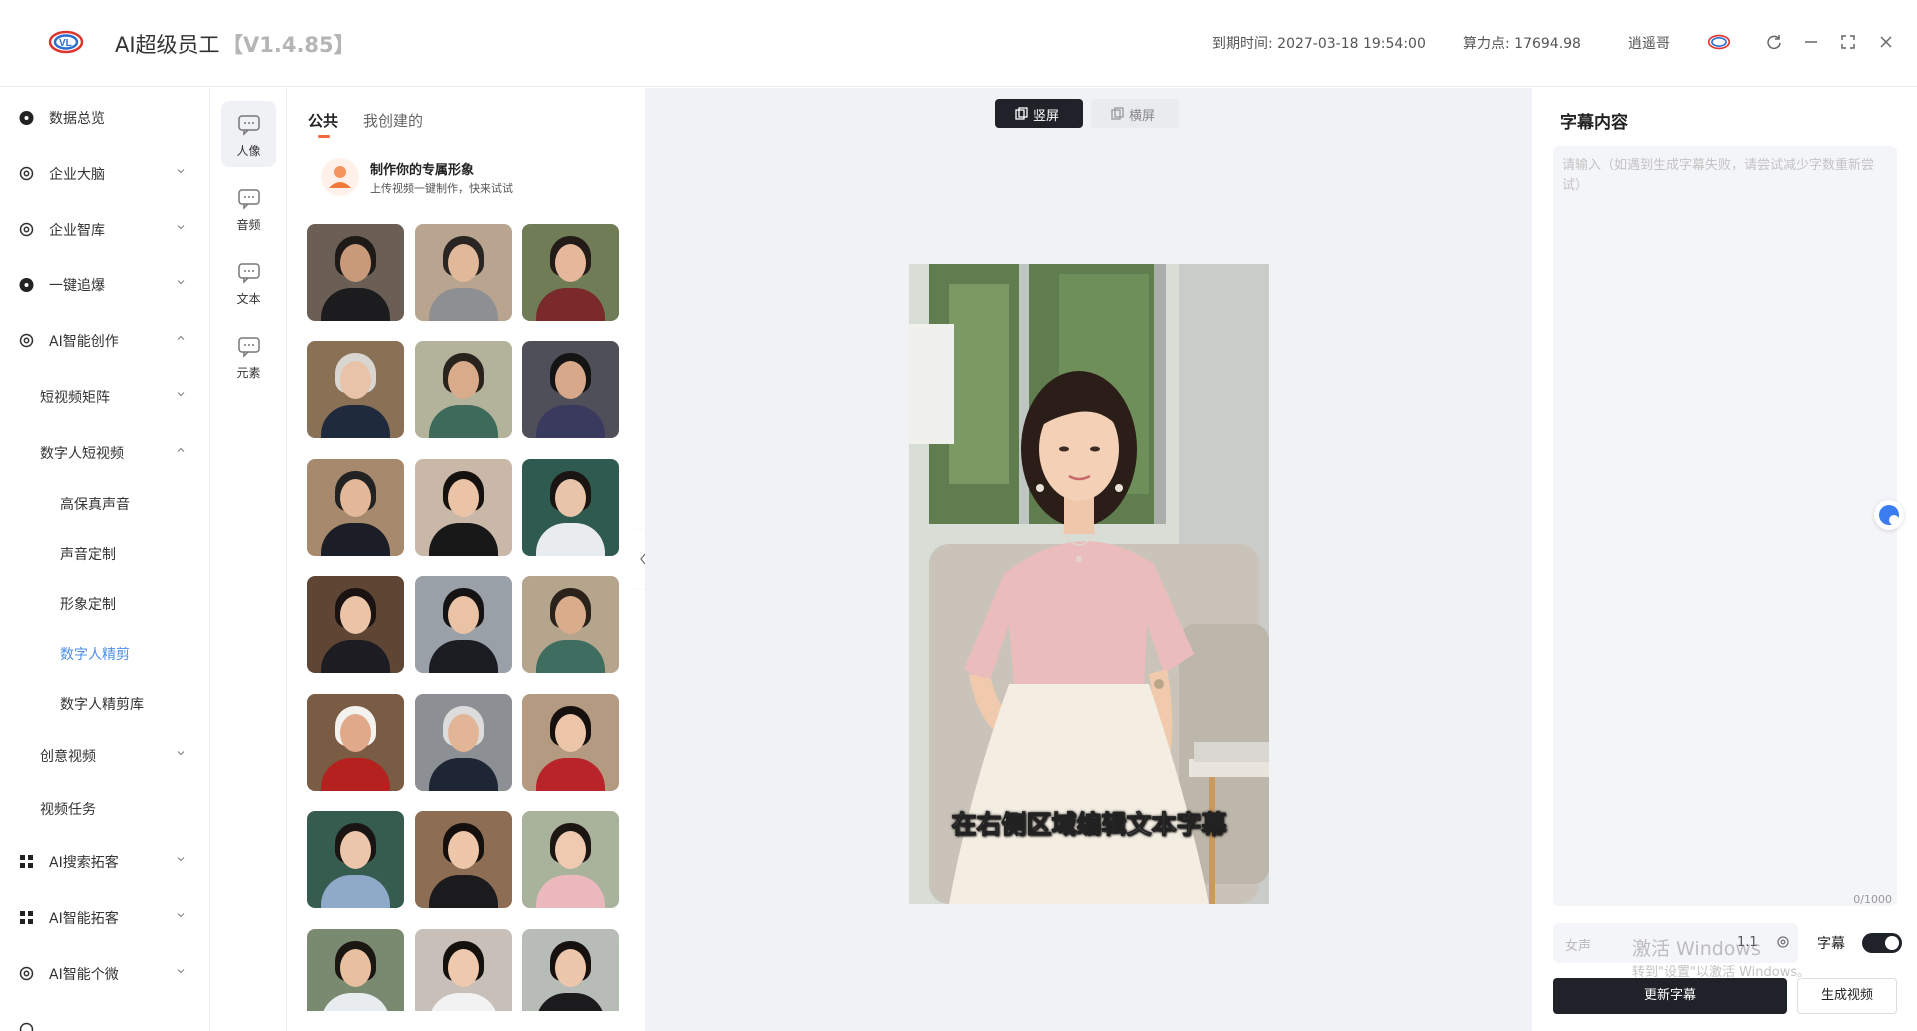  What do you see at coordinates (1848, 42) in the screenshot?
I see `fullscreen-icon` at bounding box center [1848, 42].